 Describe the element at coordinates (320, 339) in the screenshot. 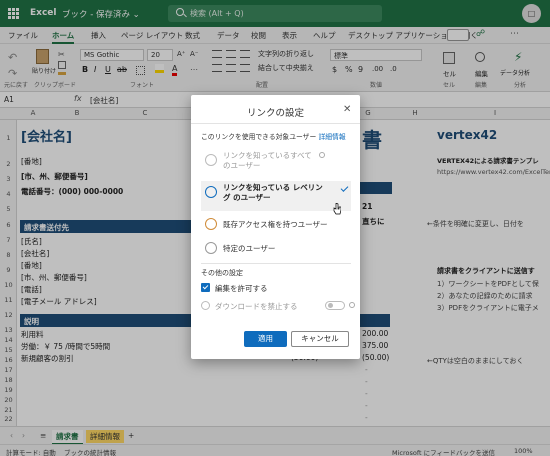

I see `cancel-button: キャンセル` at that location.